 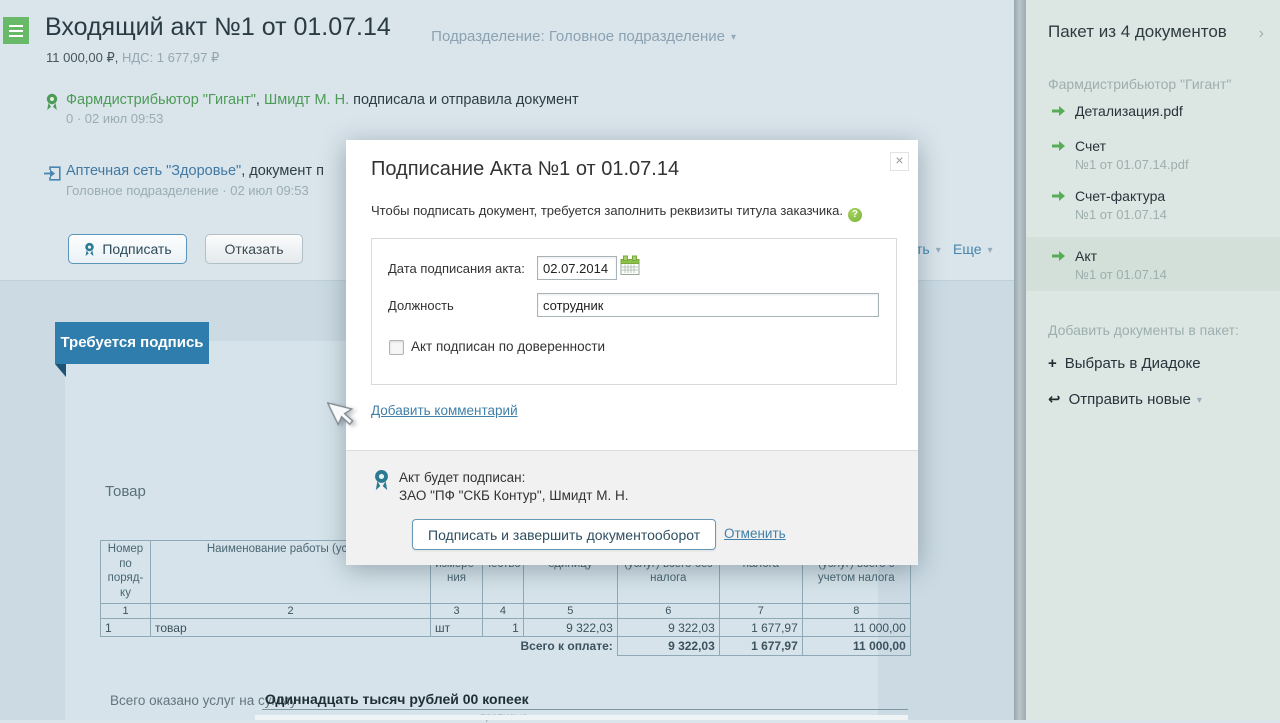 I want to click on status-badge: Требуется подпись, so click(x=132, y=343).